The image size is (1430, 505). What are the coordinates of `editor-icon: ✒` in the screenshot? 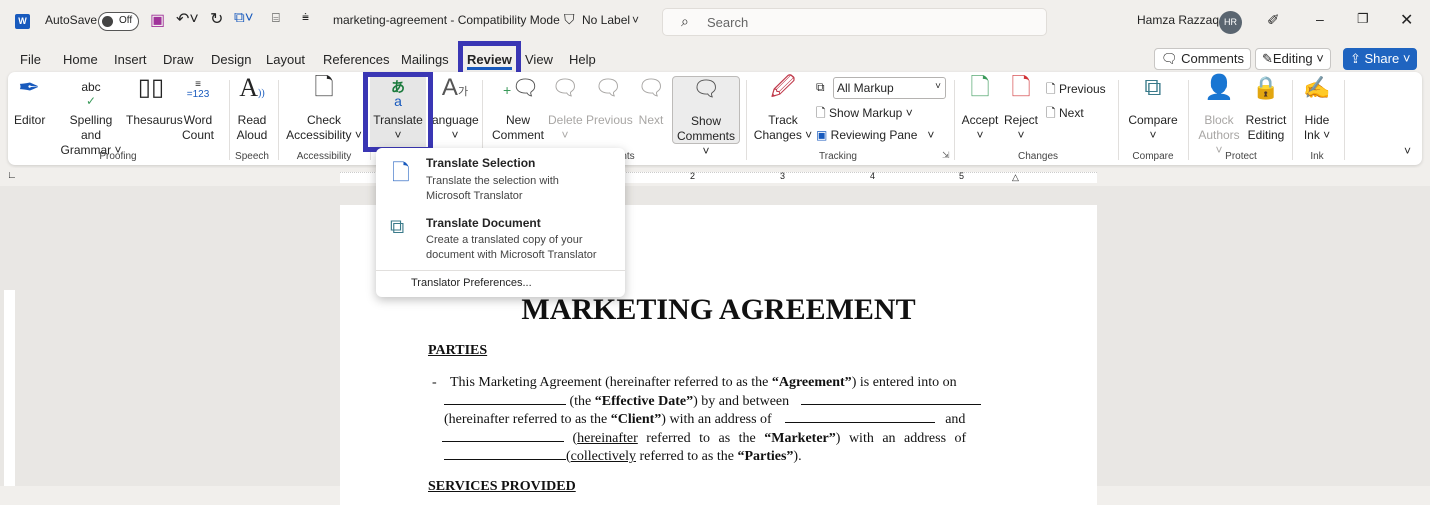 It's located at (29, 87).